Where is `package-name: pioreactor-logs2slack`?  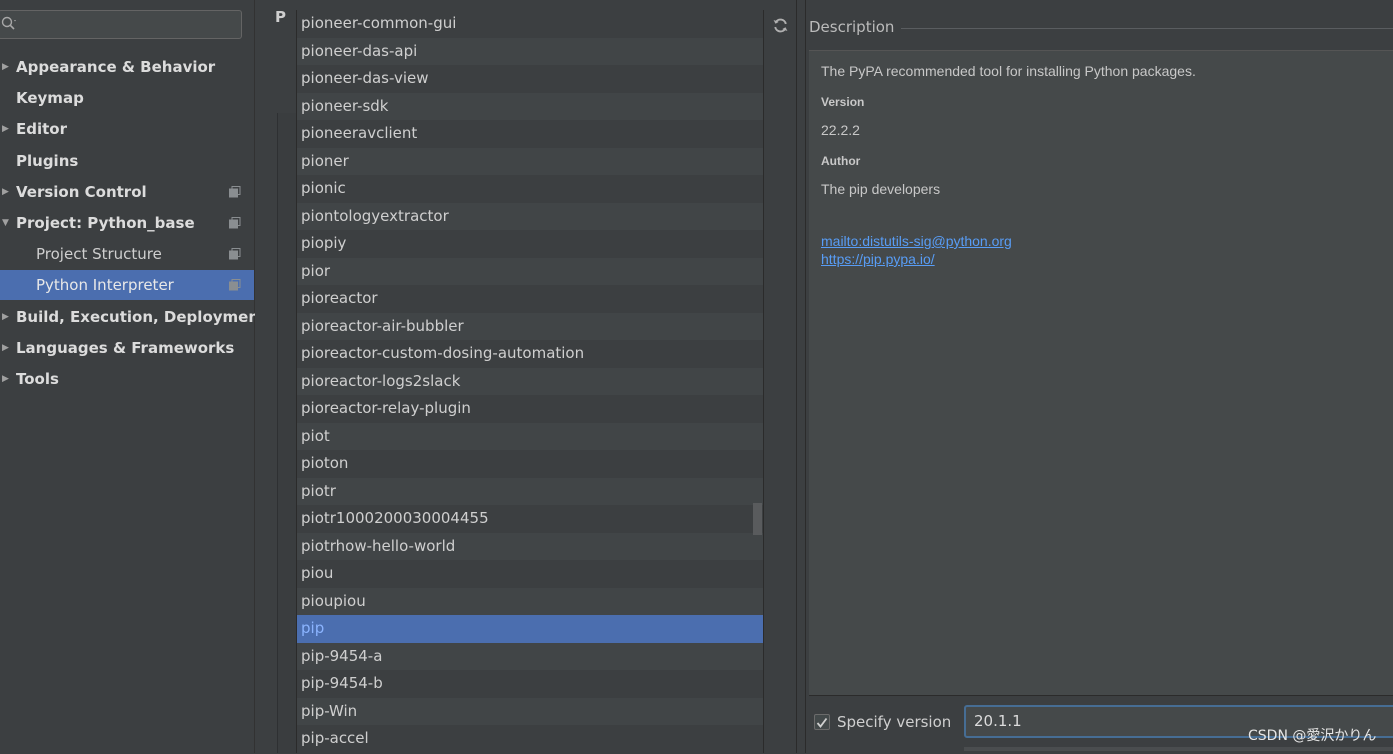 package-name: pioreactor-logs2slack is located at coordinates (381, 380).